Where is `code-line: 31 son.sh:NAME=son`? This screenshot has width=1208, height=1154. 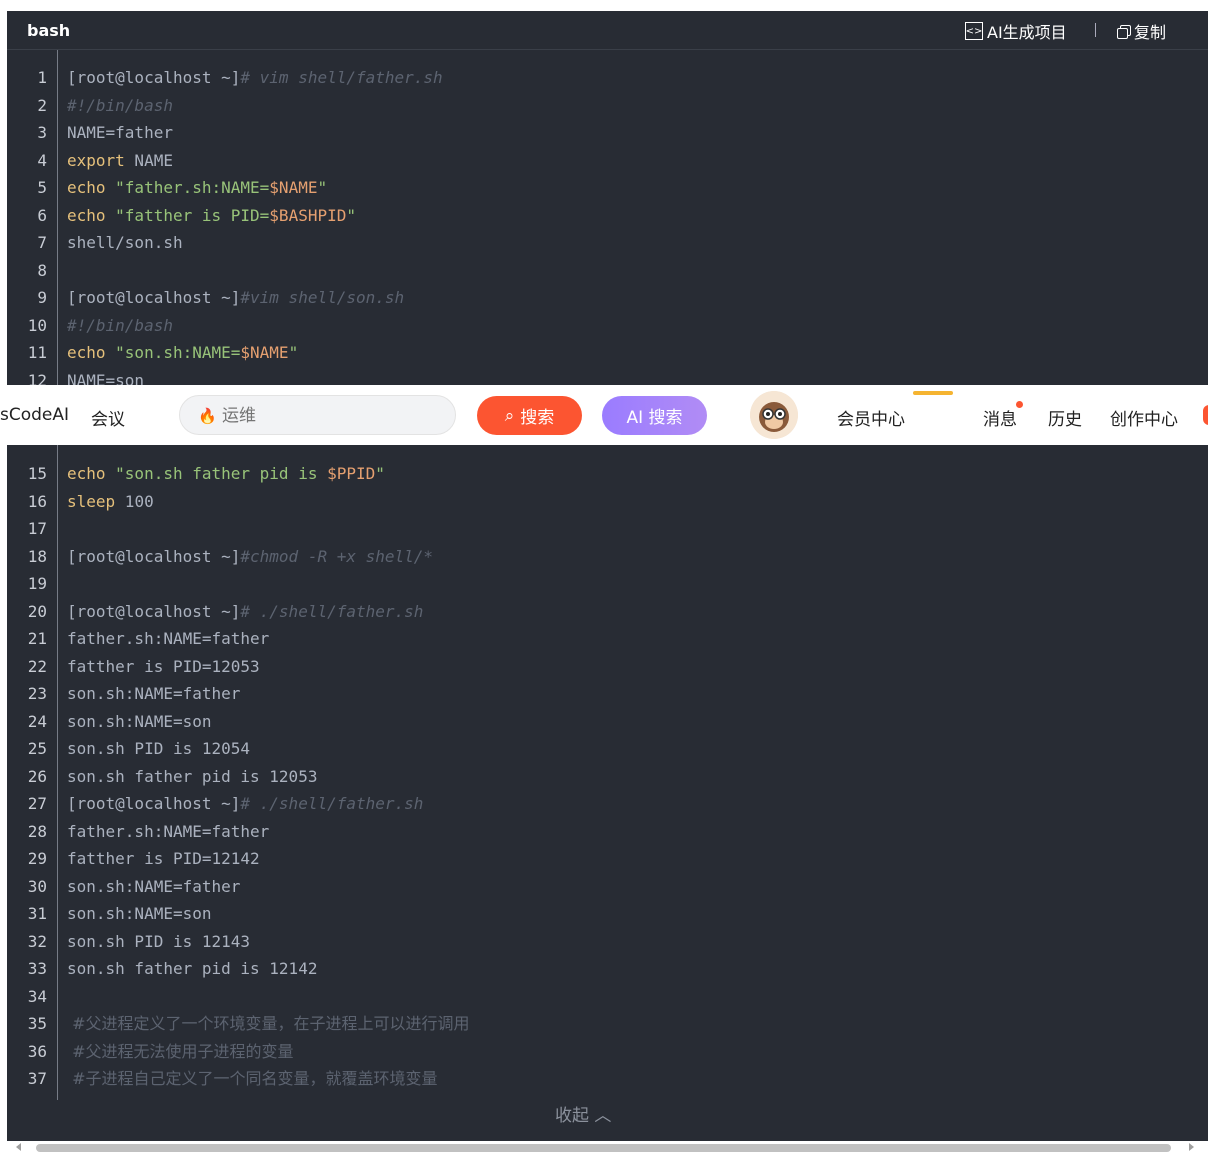 code-line: 31 son.sh:NAME=son is located at coordinates (607, 914).